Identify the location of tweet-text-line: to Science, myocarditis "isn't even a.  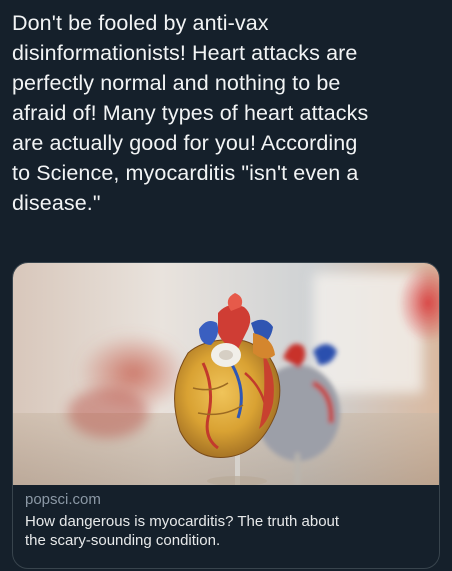
(185, 173).